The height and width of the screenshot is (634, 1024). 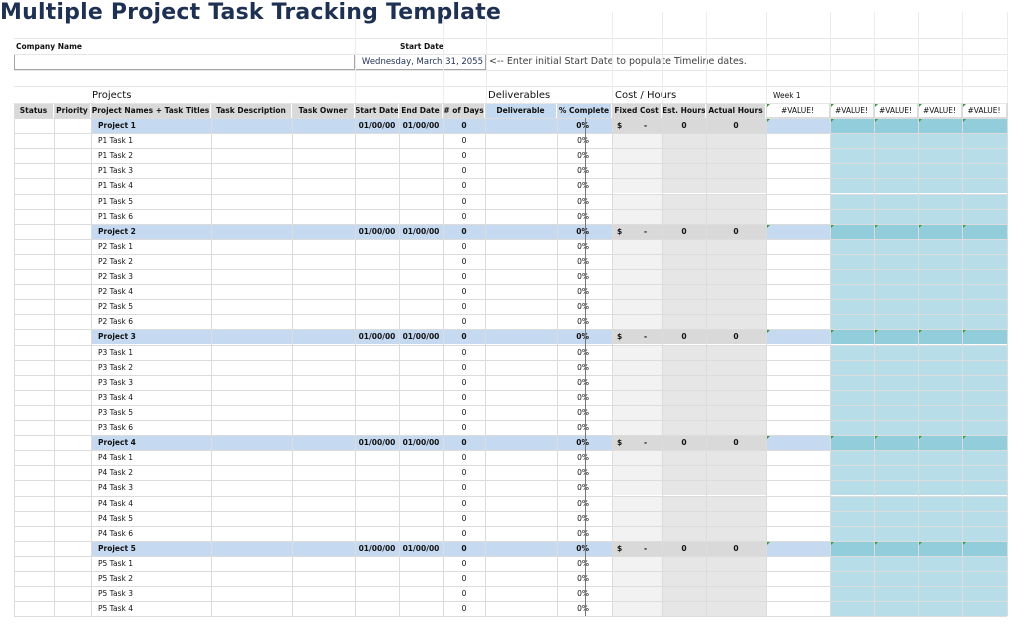 I want to click on section-week: Week 1, so click(x=787, y=95).